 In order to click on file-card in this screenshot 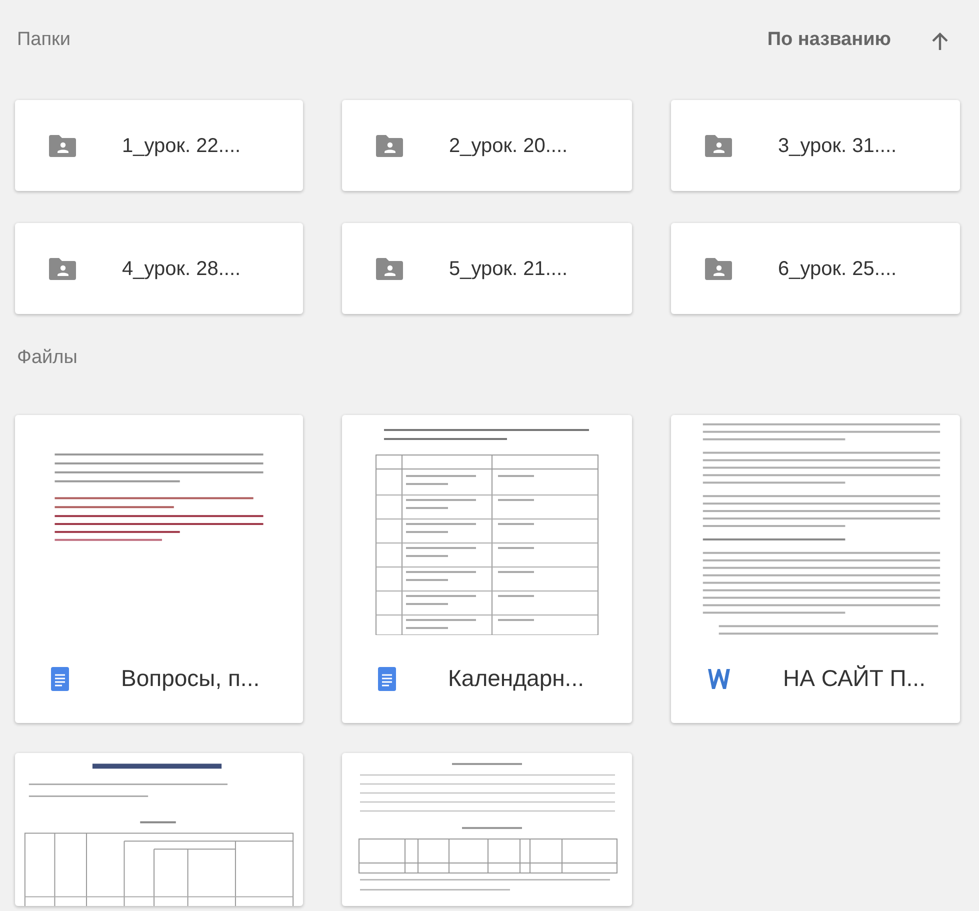, I will do `click(487, 829)`.